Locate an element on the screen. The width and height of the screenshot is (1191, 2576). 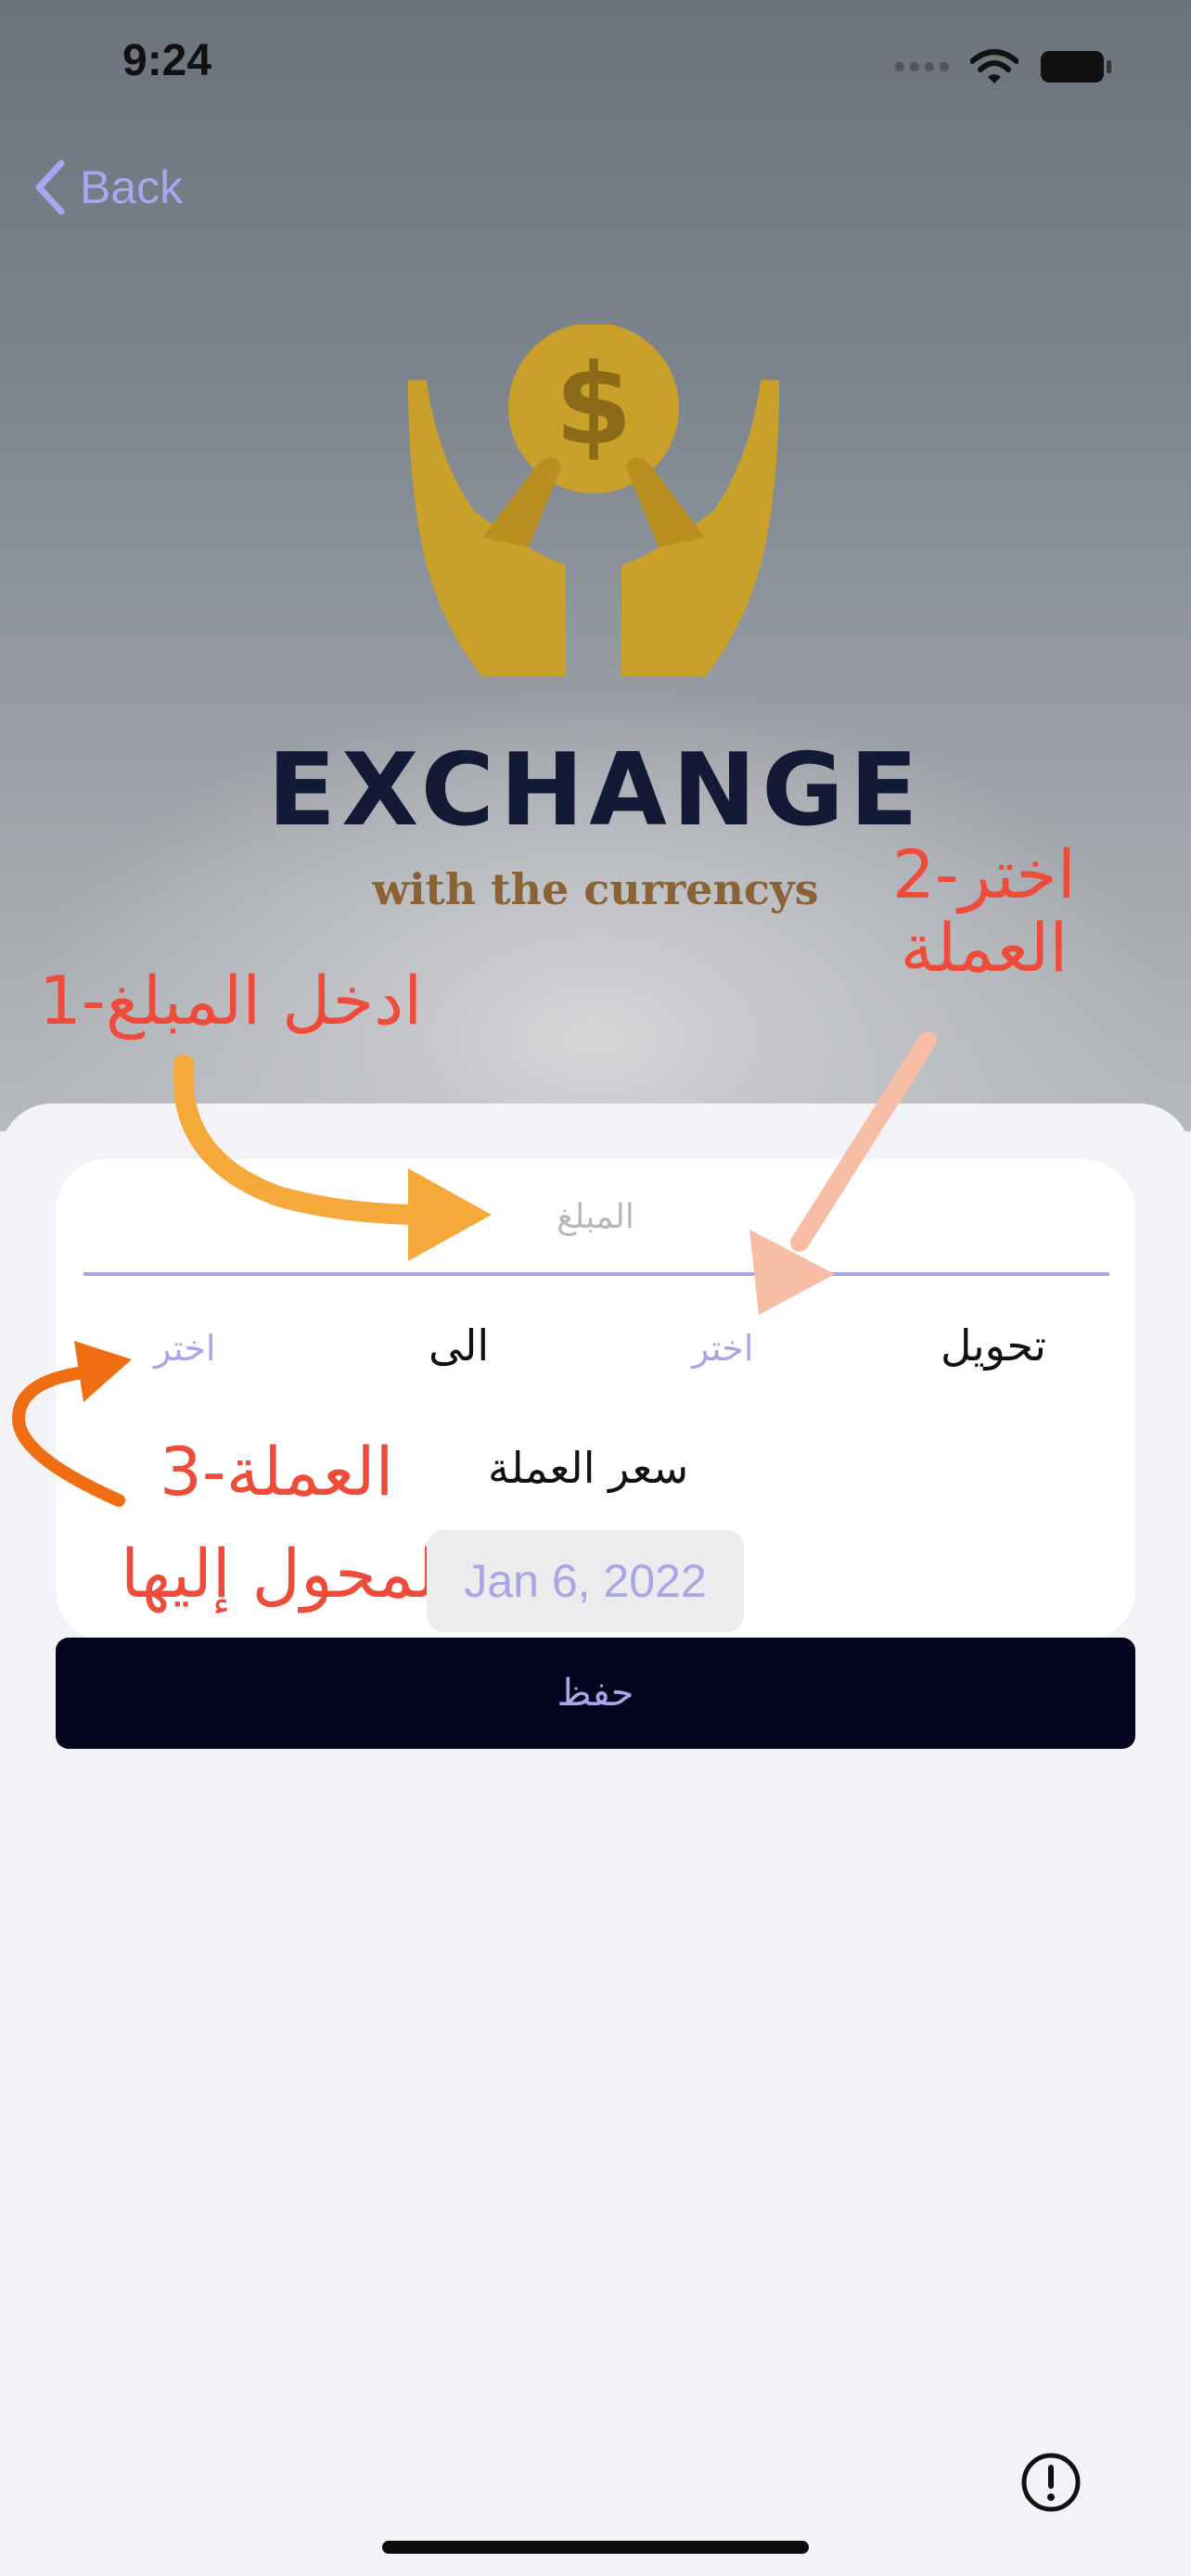
info-icon is located at coordinates (1051, 2482).